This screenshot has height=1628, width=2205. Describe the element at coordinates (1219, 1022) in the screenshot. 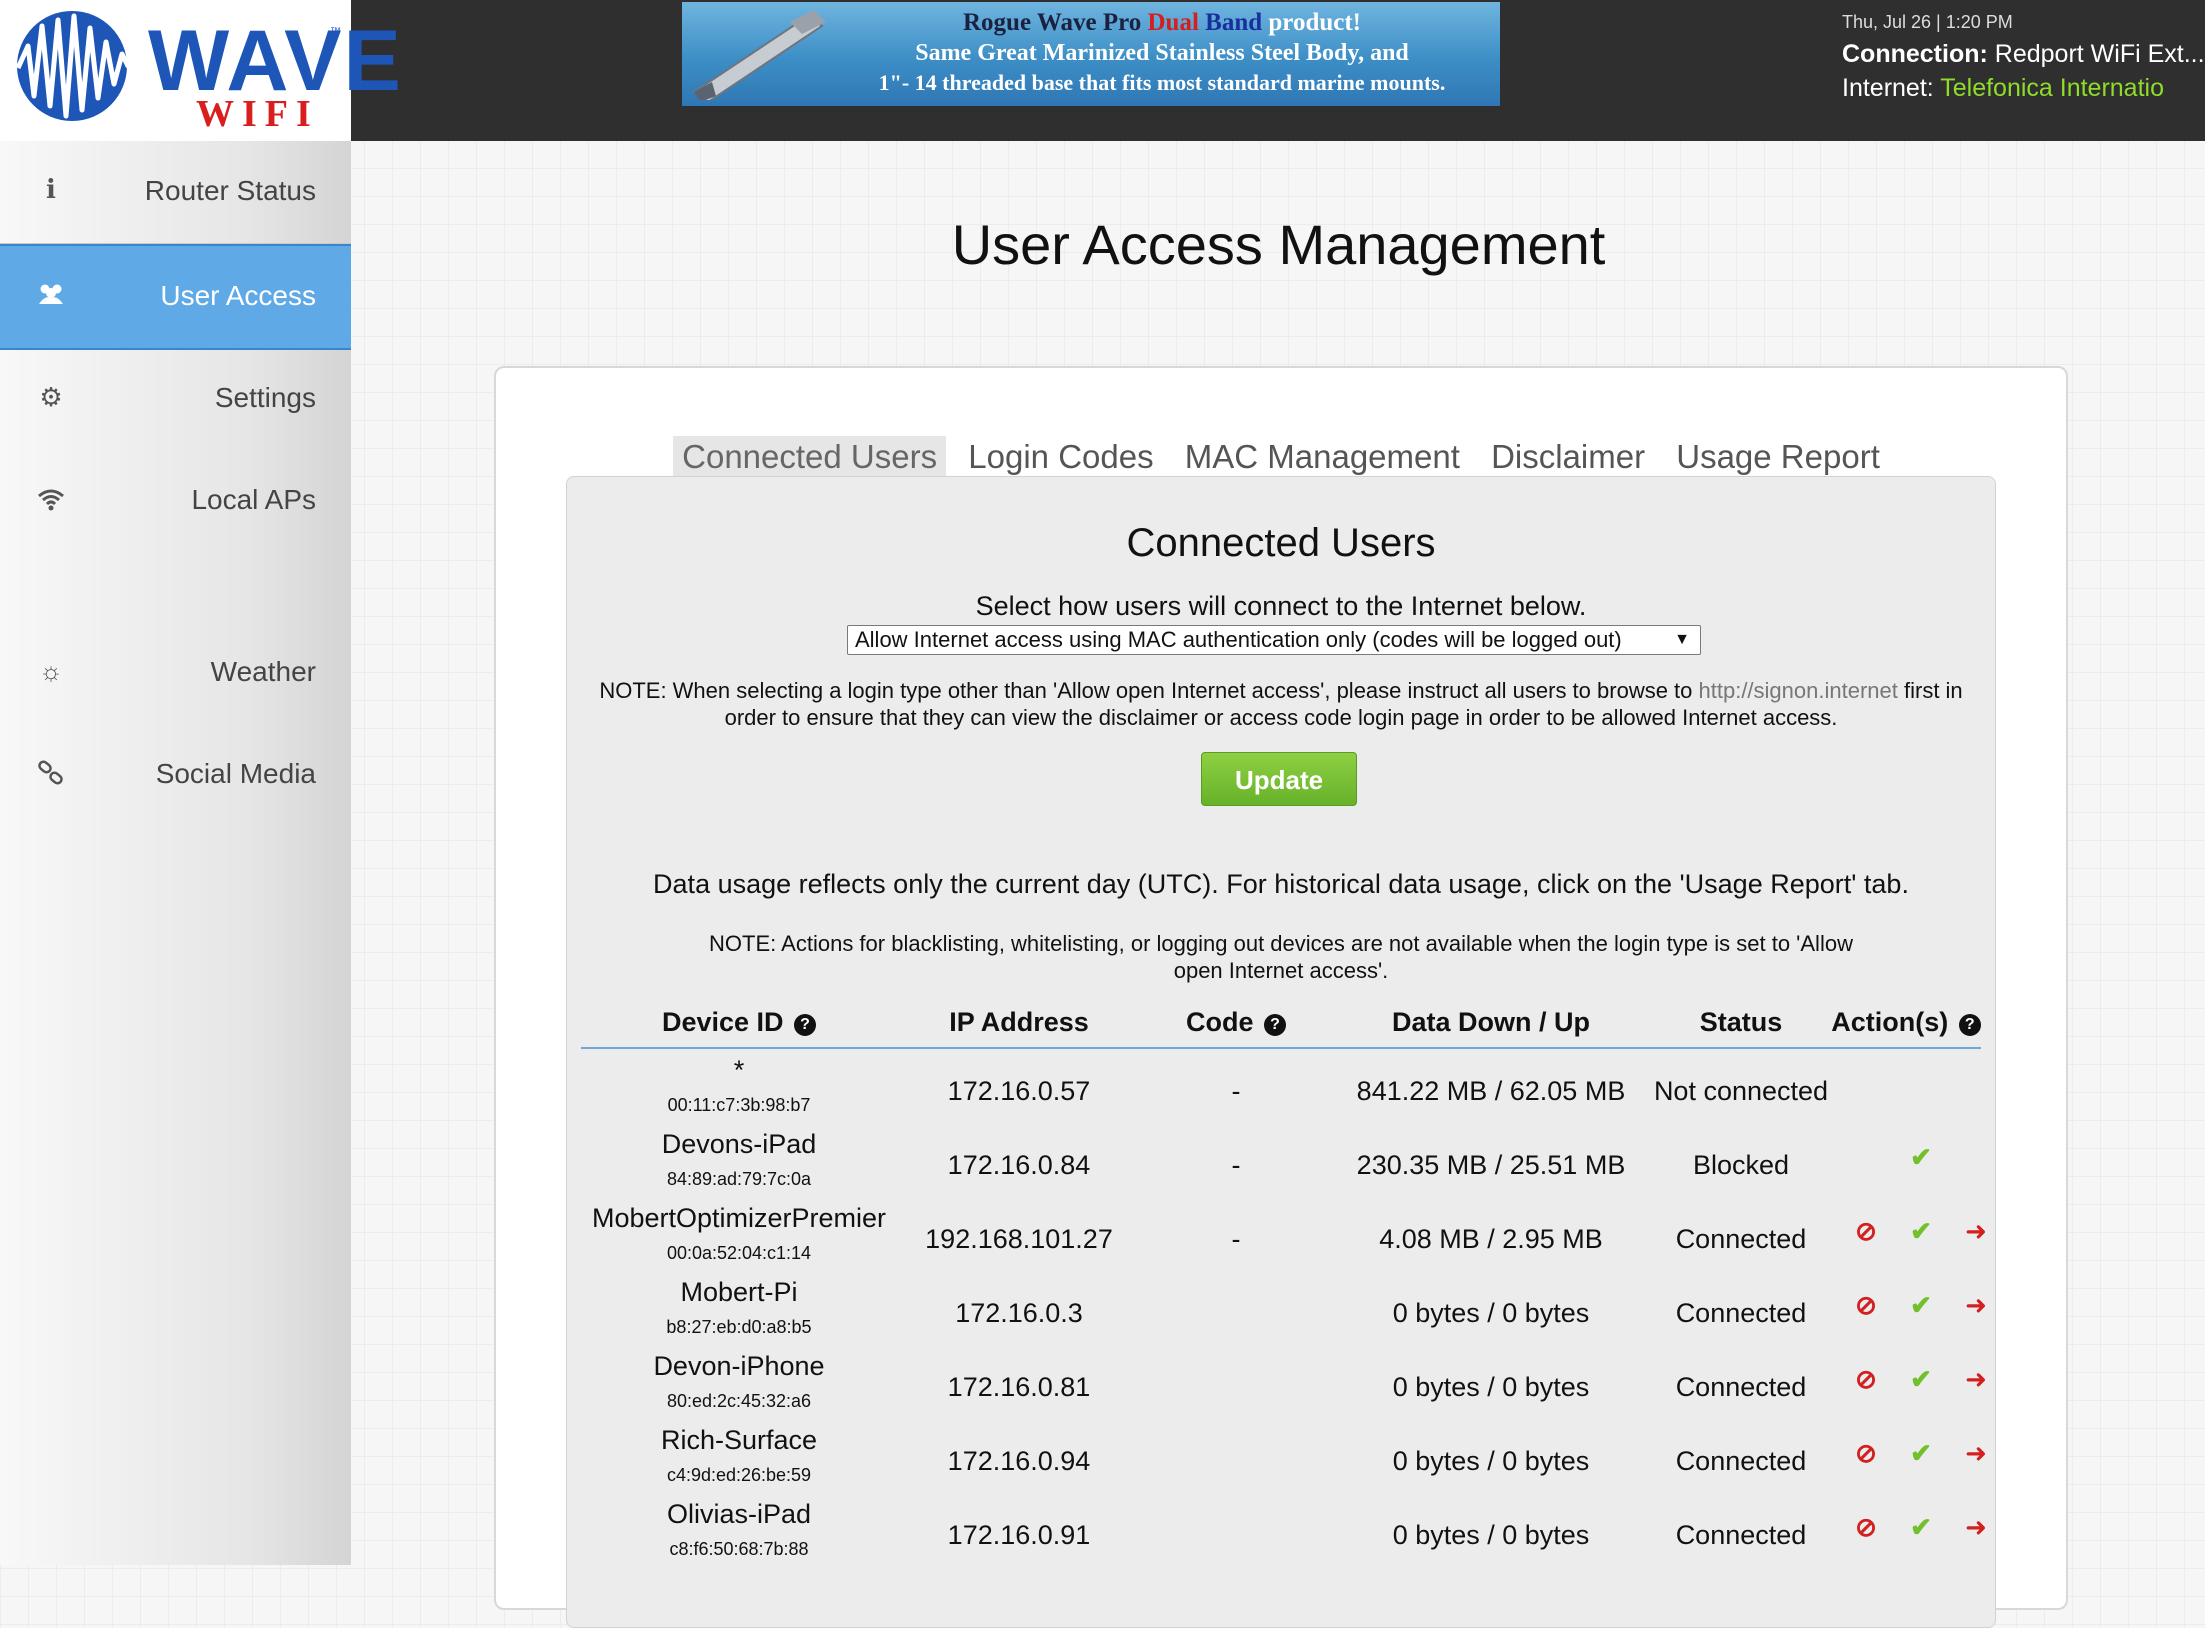

I see `code-header-label: Code` at that location.